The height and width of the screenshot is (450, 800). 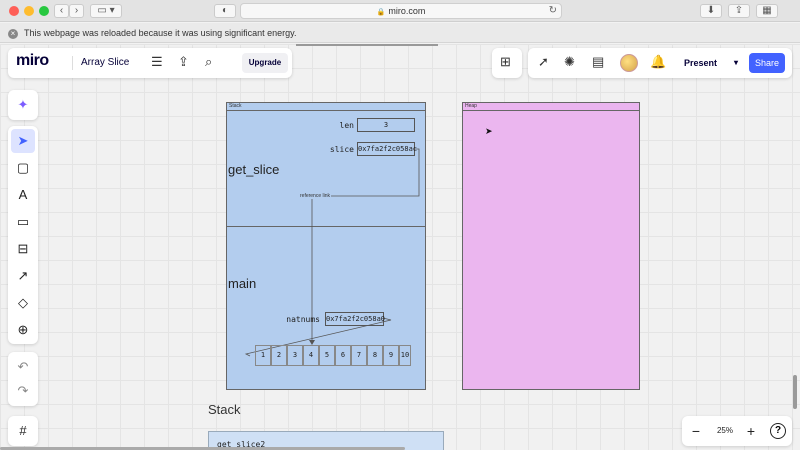 I want to click on apps-panel: ⊞, so click(x=507, y=63).